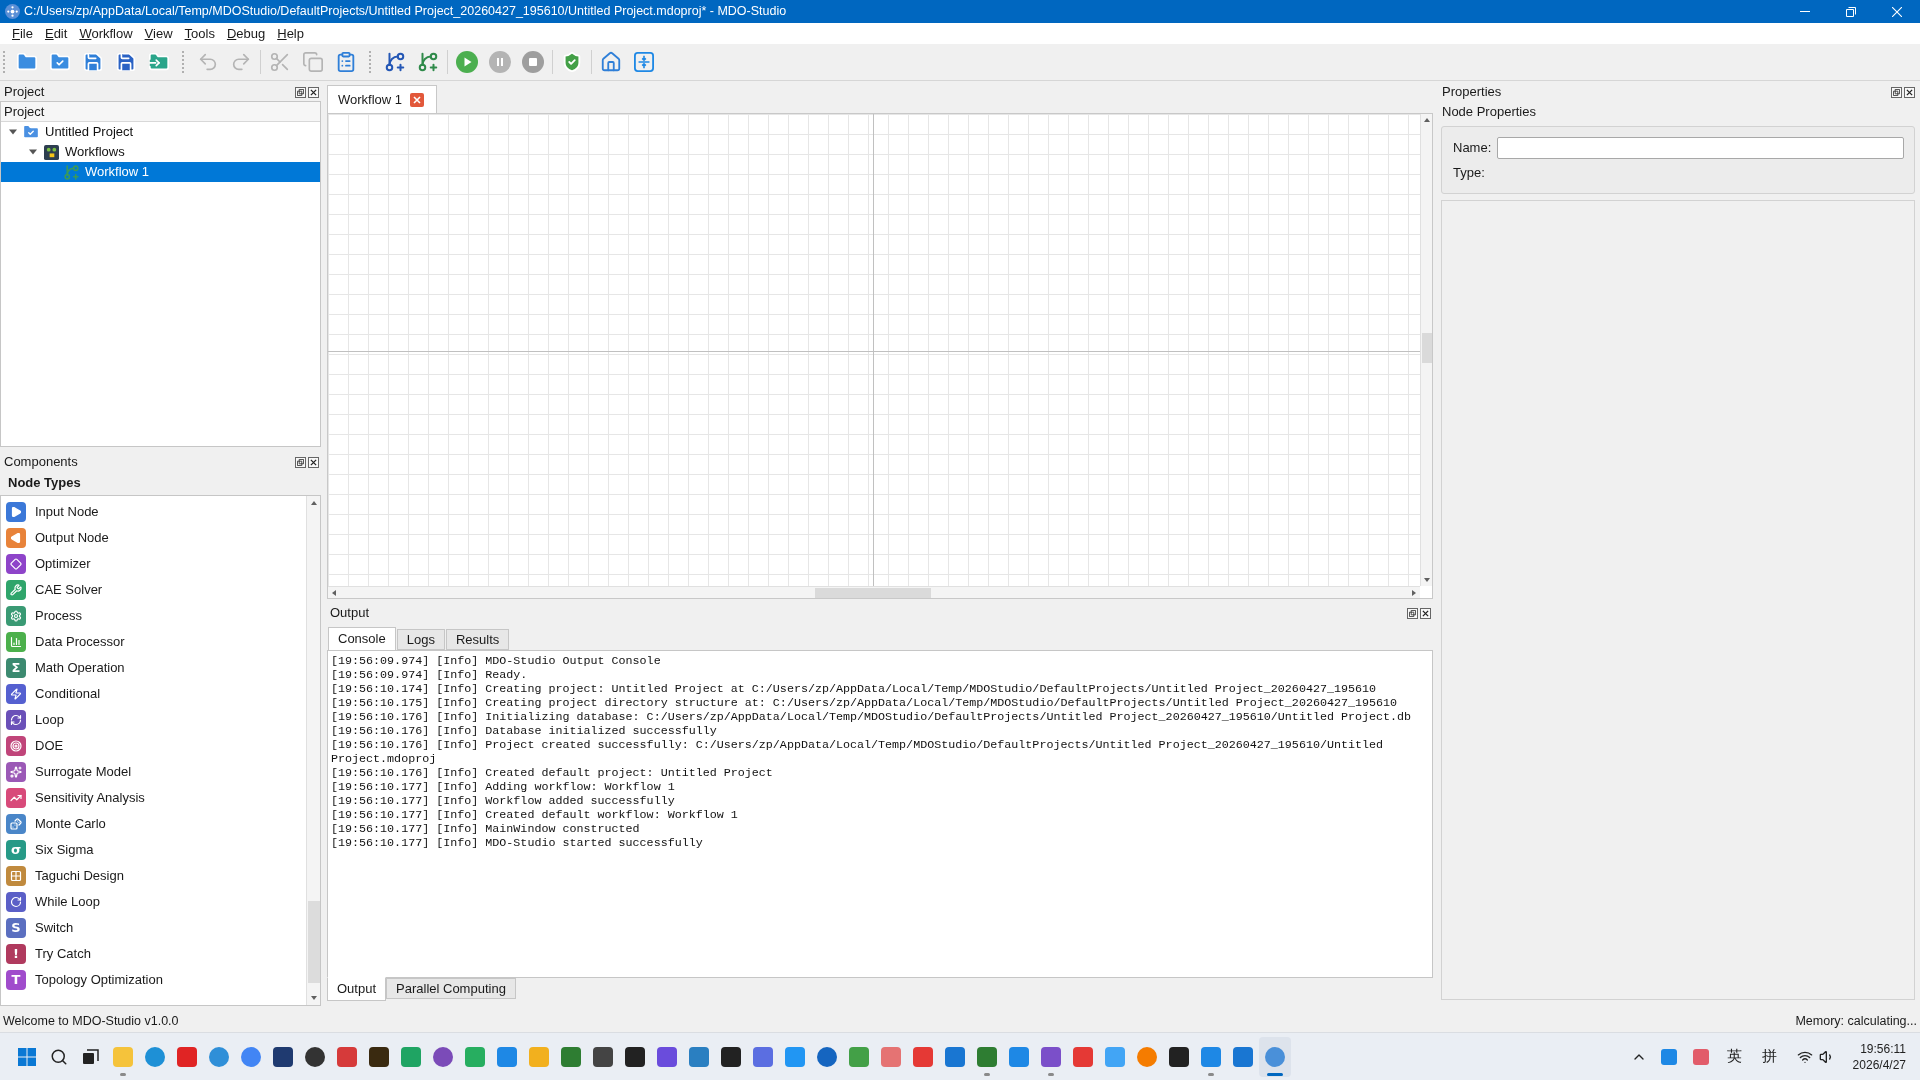 The image size is (1920, 1080). Describe the element at coordinates (858, 752) in the screenshot. I see `console-line: [19:56:10.176] [Info] Project created successfully: C:/Users/zp/AppData/Local/Temp/MDOStudio/DefaultProjects/Untitled Project_20260427_195610/Untitled Project.mdoproj` at that location.